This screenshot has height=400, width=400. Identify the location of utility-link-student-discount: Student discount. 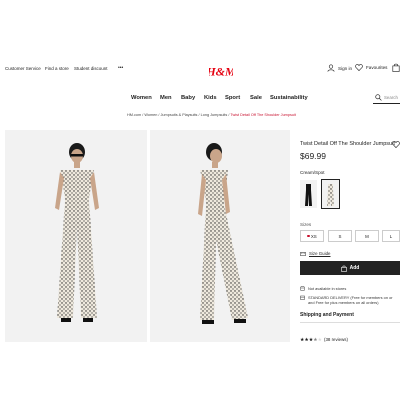
(91, 68).